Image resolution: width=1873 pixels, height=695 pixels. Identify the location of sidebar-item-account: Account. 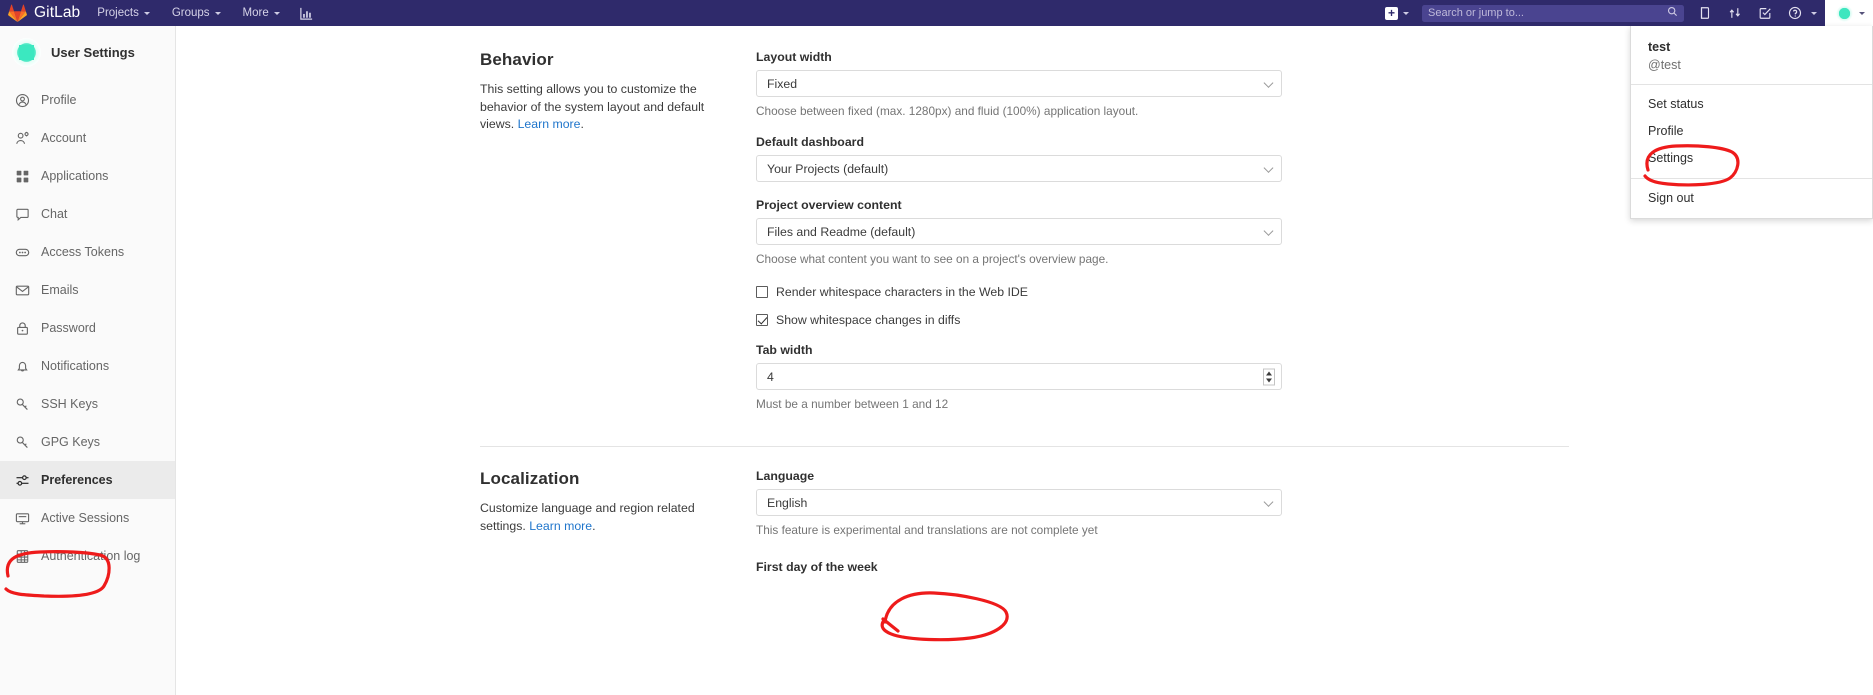
(87, 138).